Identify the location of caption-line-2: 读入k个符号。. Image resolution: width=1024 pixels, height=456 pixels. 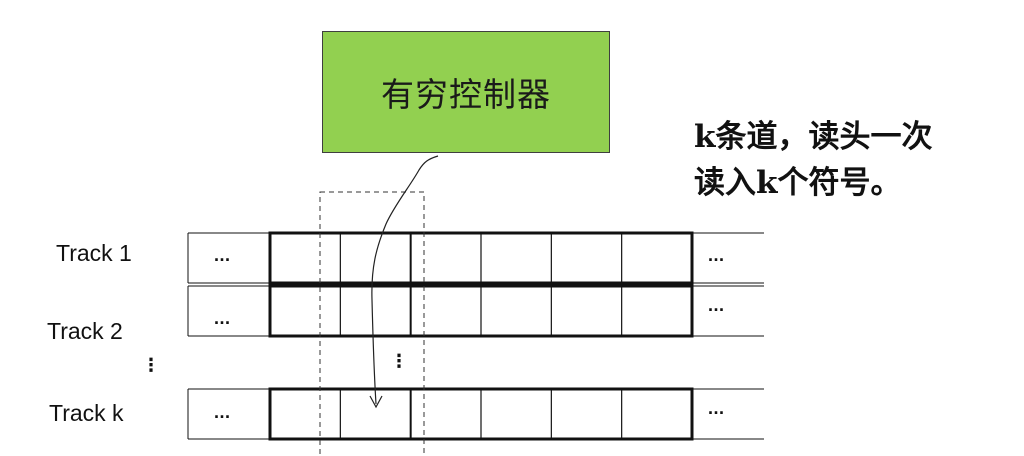
(798, 183).